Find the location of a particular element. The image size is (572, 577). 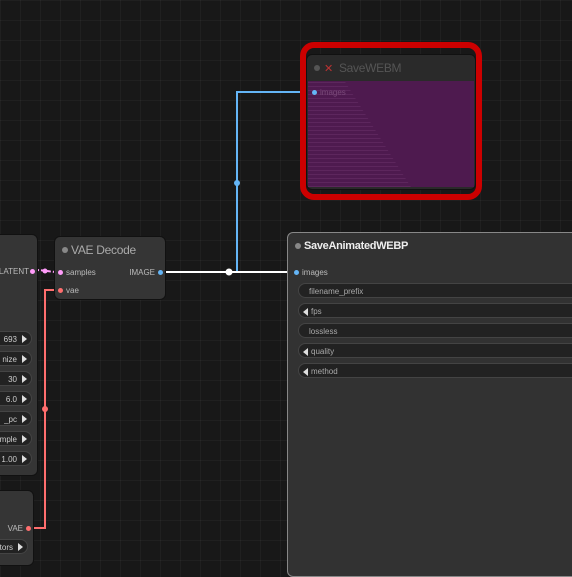

sampler-node: LATENT 693 nize 30 6.0 _pc mple 1.00 is located at coordinates (19, 355).